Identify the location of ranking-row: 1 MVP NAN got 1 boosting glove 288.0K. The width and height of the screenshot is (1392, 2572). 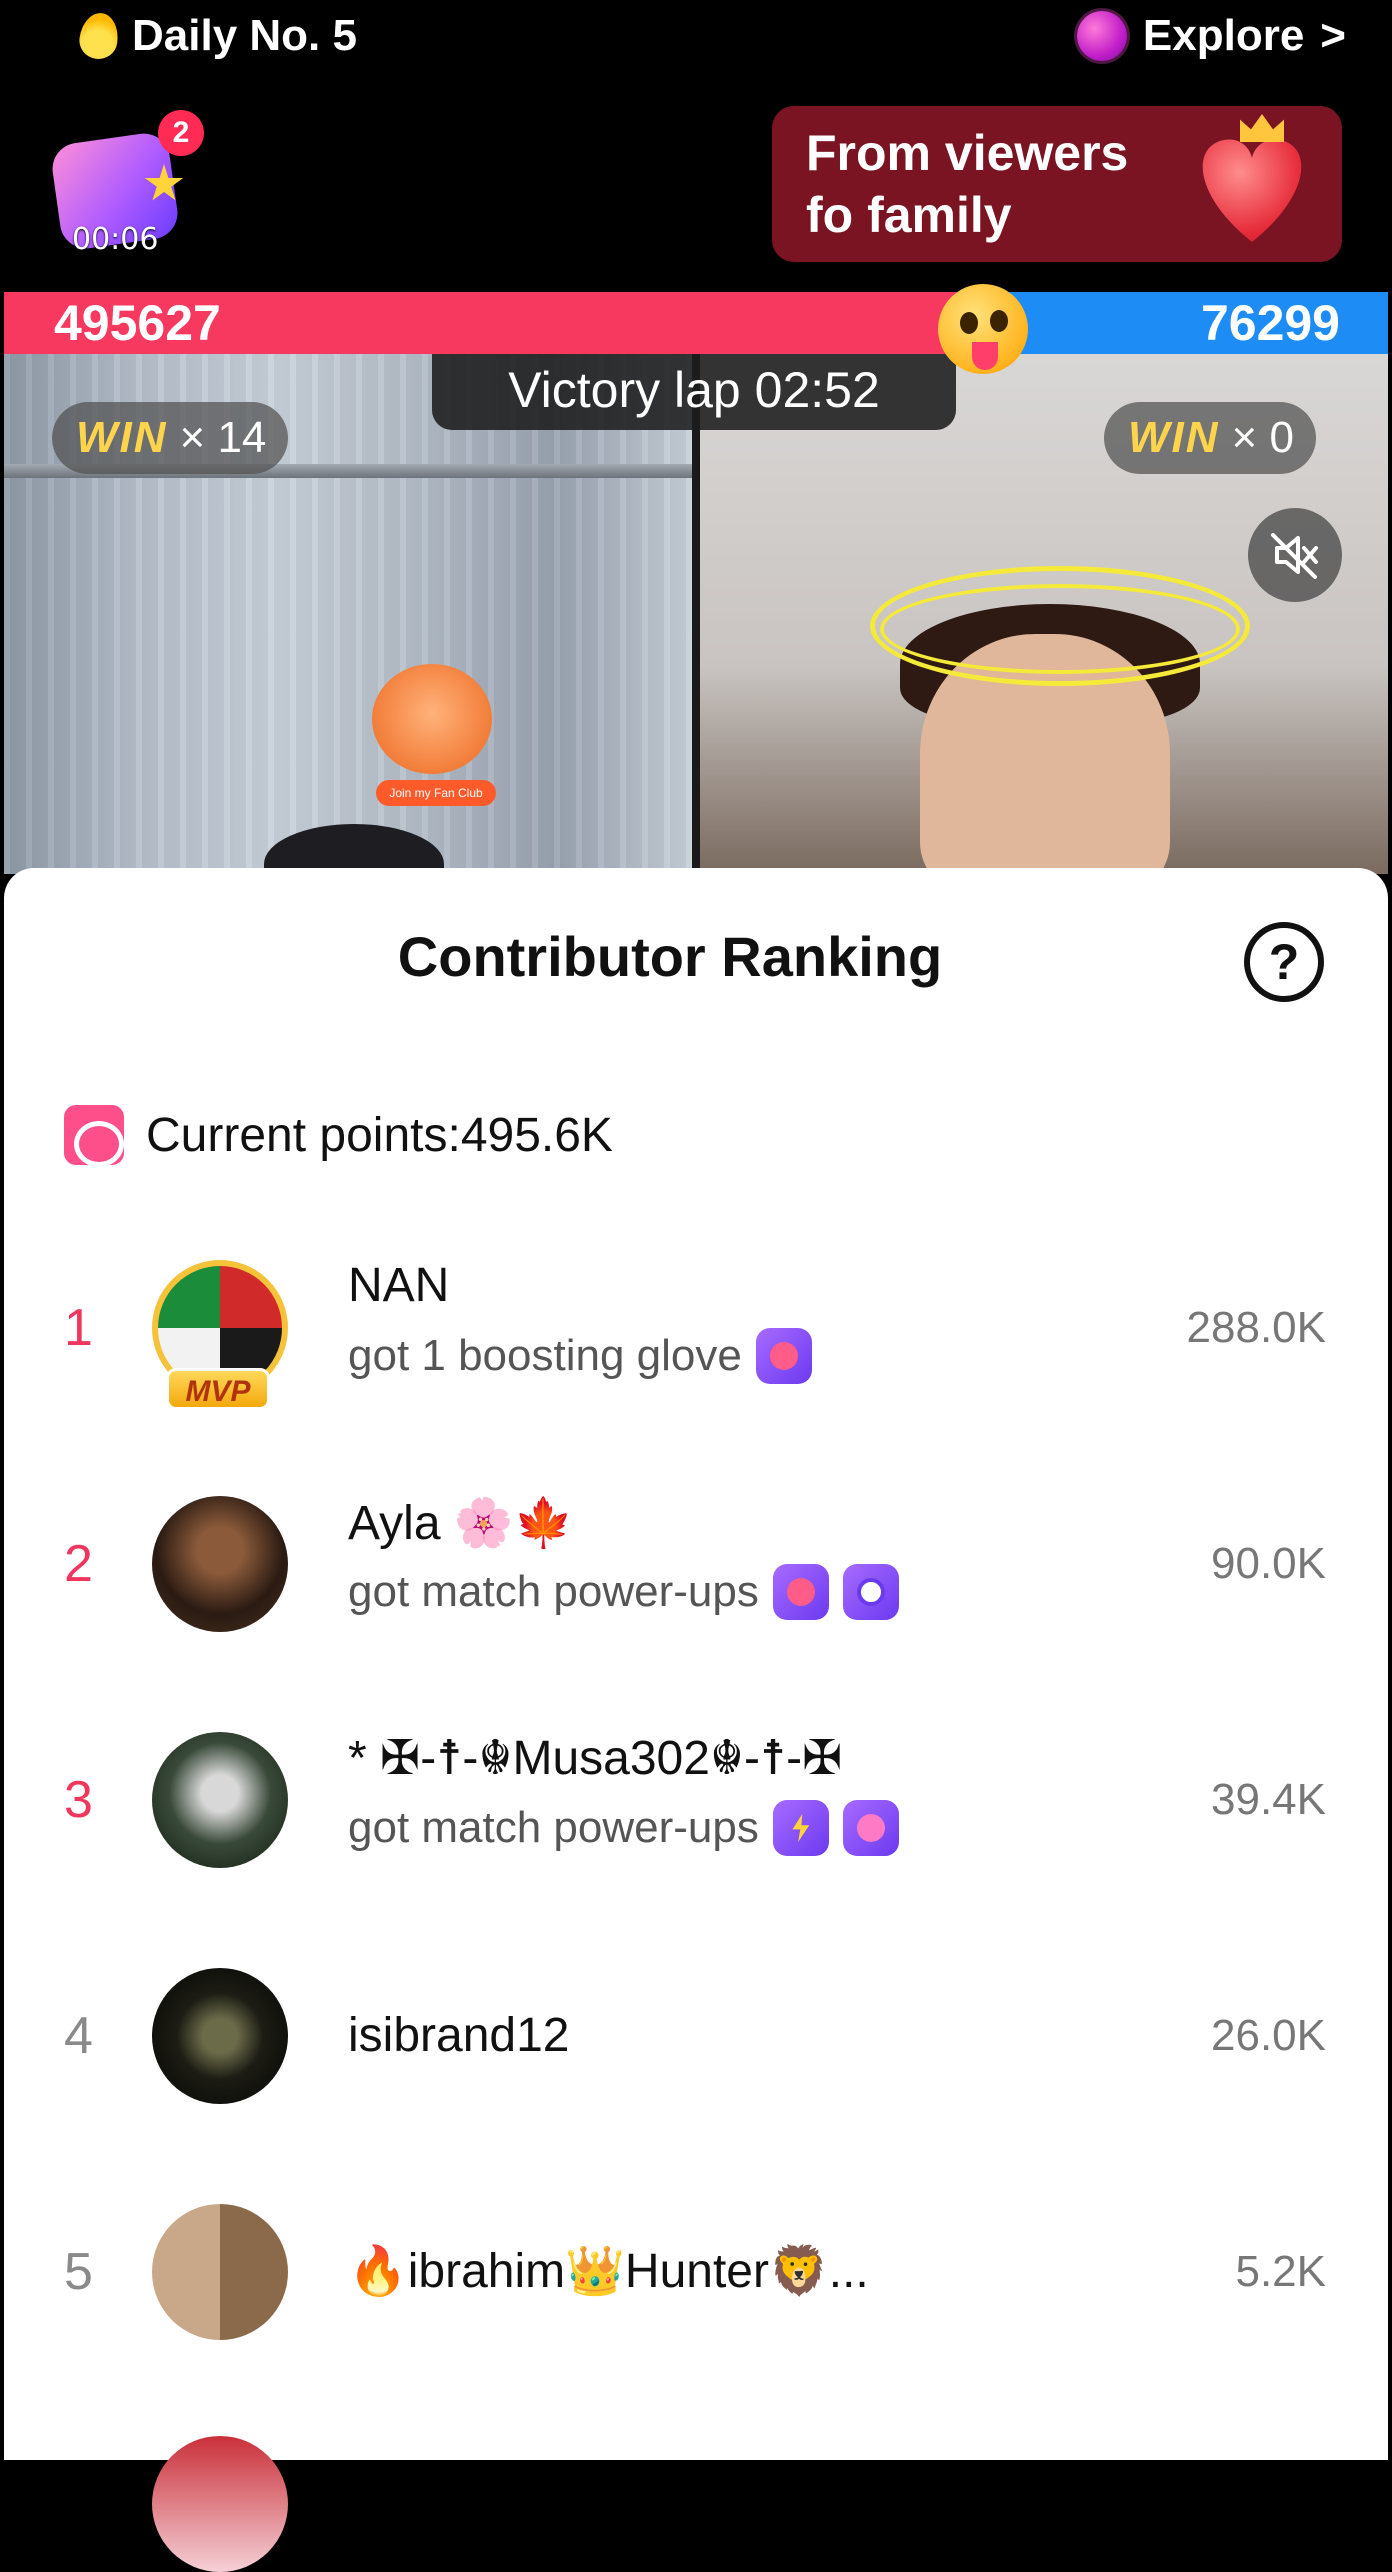
(696, 1328).